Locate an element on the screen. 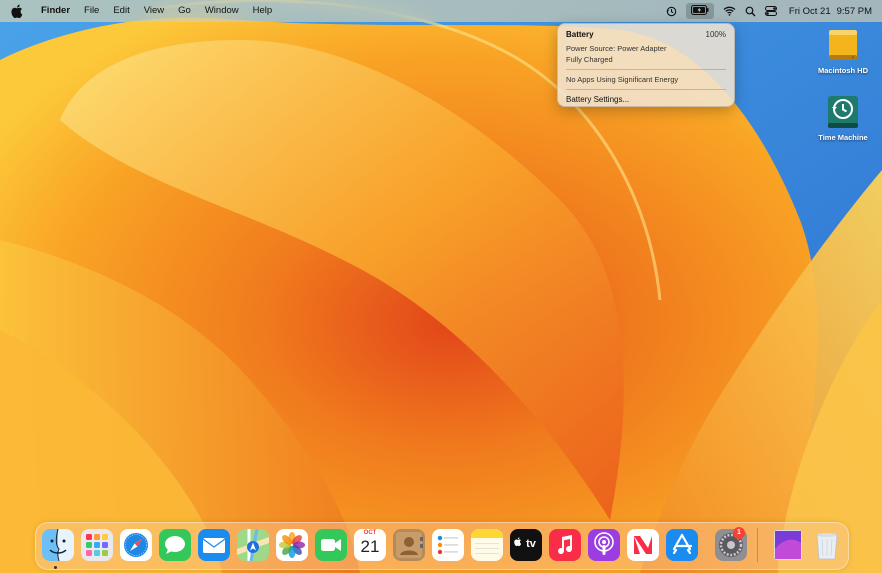  messages-icon is located at coordinates (175, 545).